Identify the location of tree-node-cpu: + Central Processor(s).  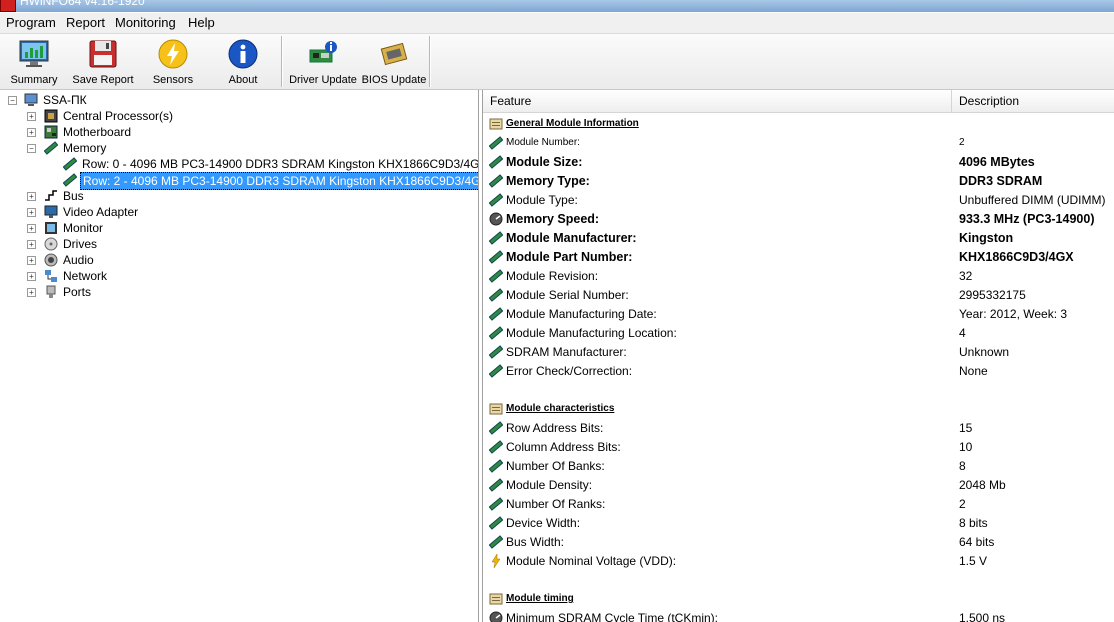
(235, 116).